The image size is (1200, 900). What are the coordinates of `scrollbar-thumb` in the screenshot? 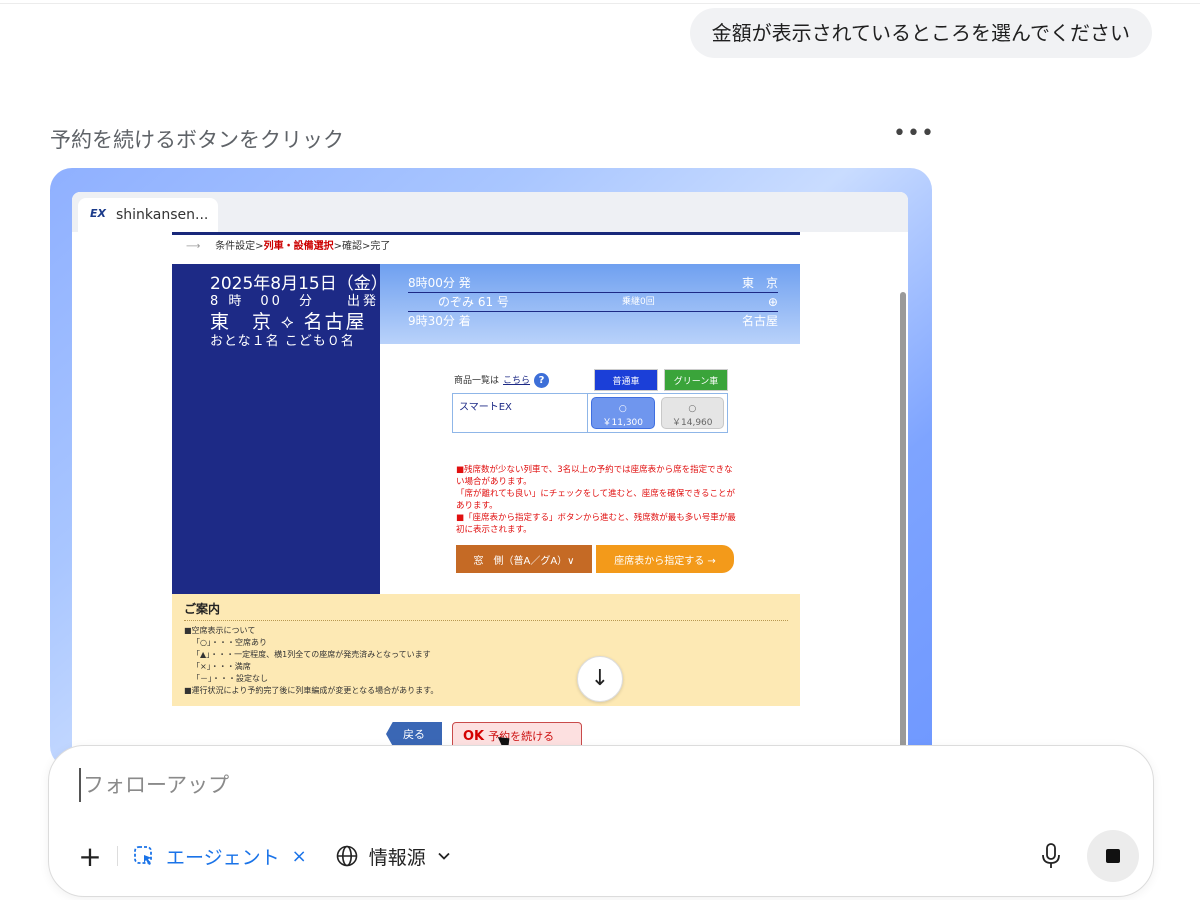 It's located at (903, 522).